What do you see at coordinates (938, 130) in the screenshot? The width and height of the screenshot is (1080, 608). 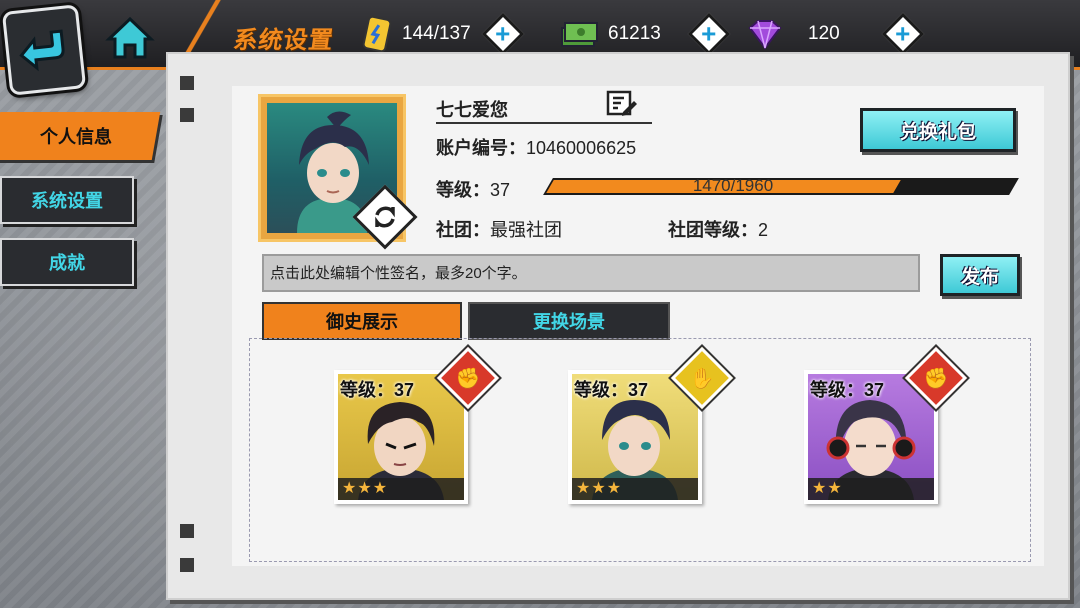 I see `redeem-gift-button: 兑换礼包` at bounding box center [938, 130].